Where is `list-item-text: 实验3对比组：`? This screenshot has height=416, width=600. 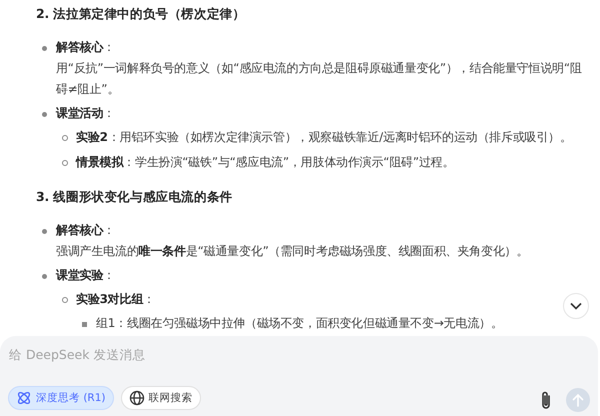 list-item-text: 实验3对比组： is located at coordinates (115, 299).